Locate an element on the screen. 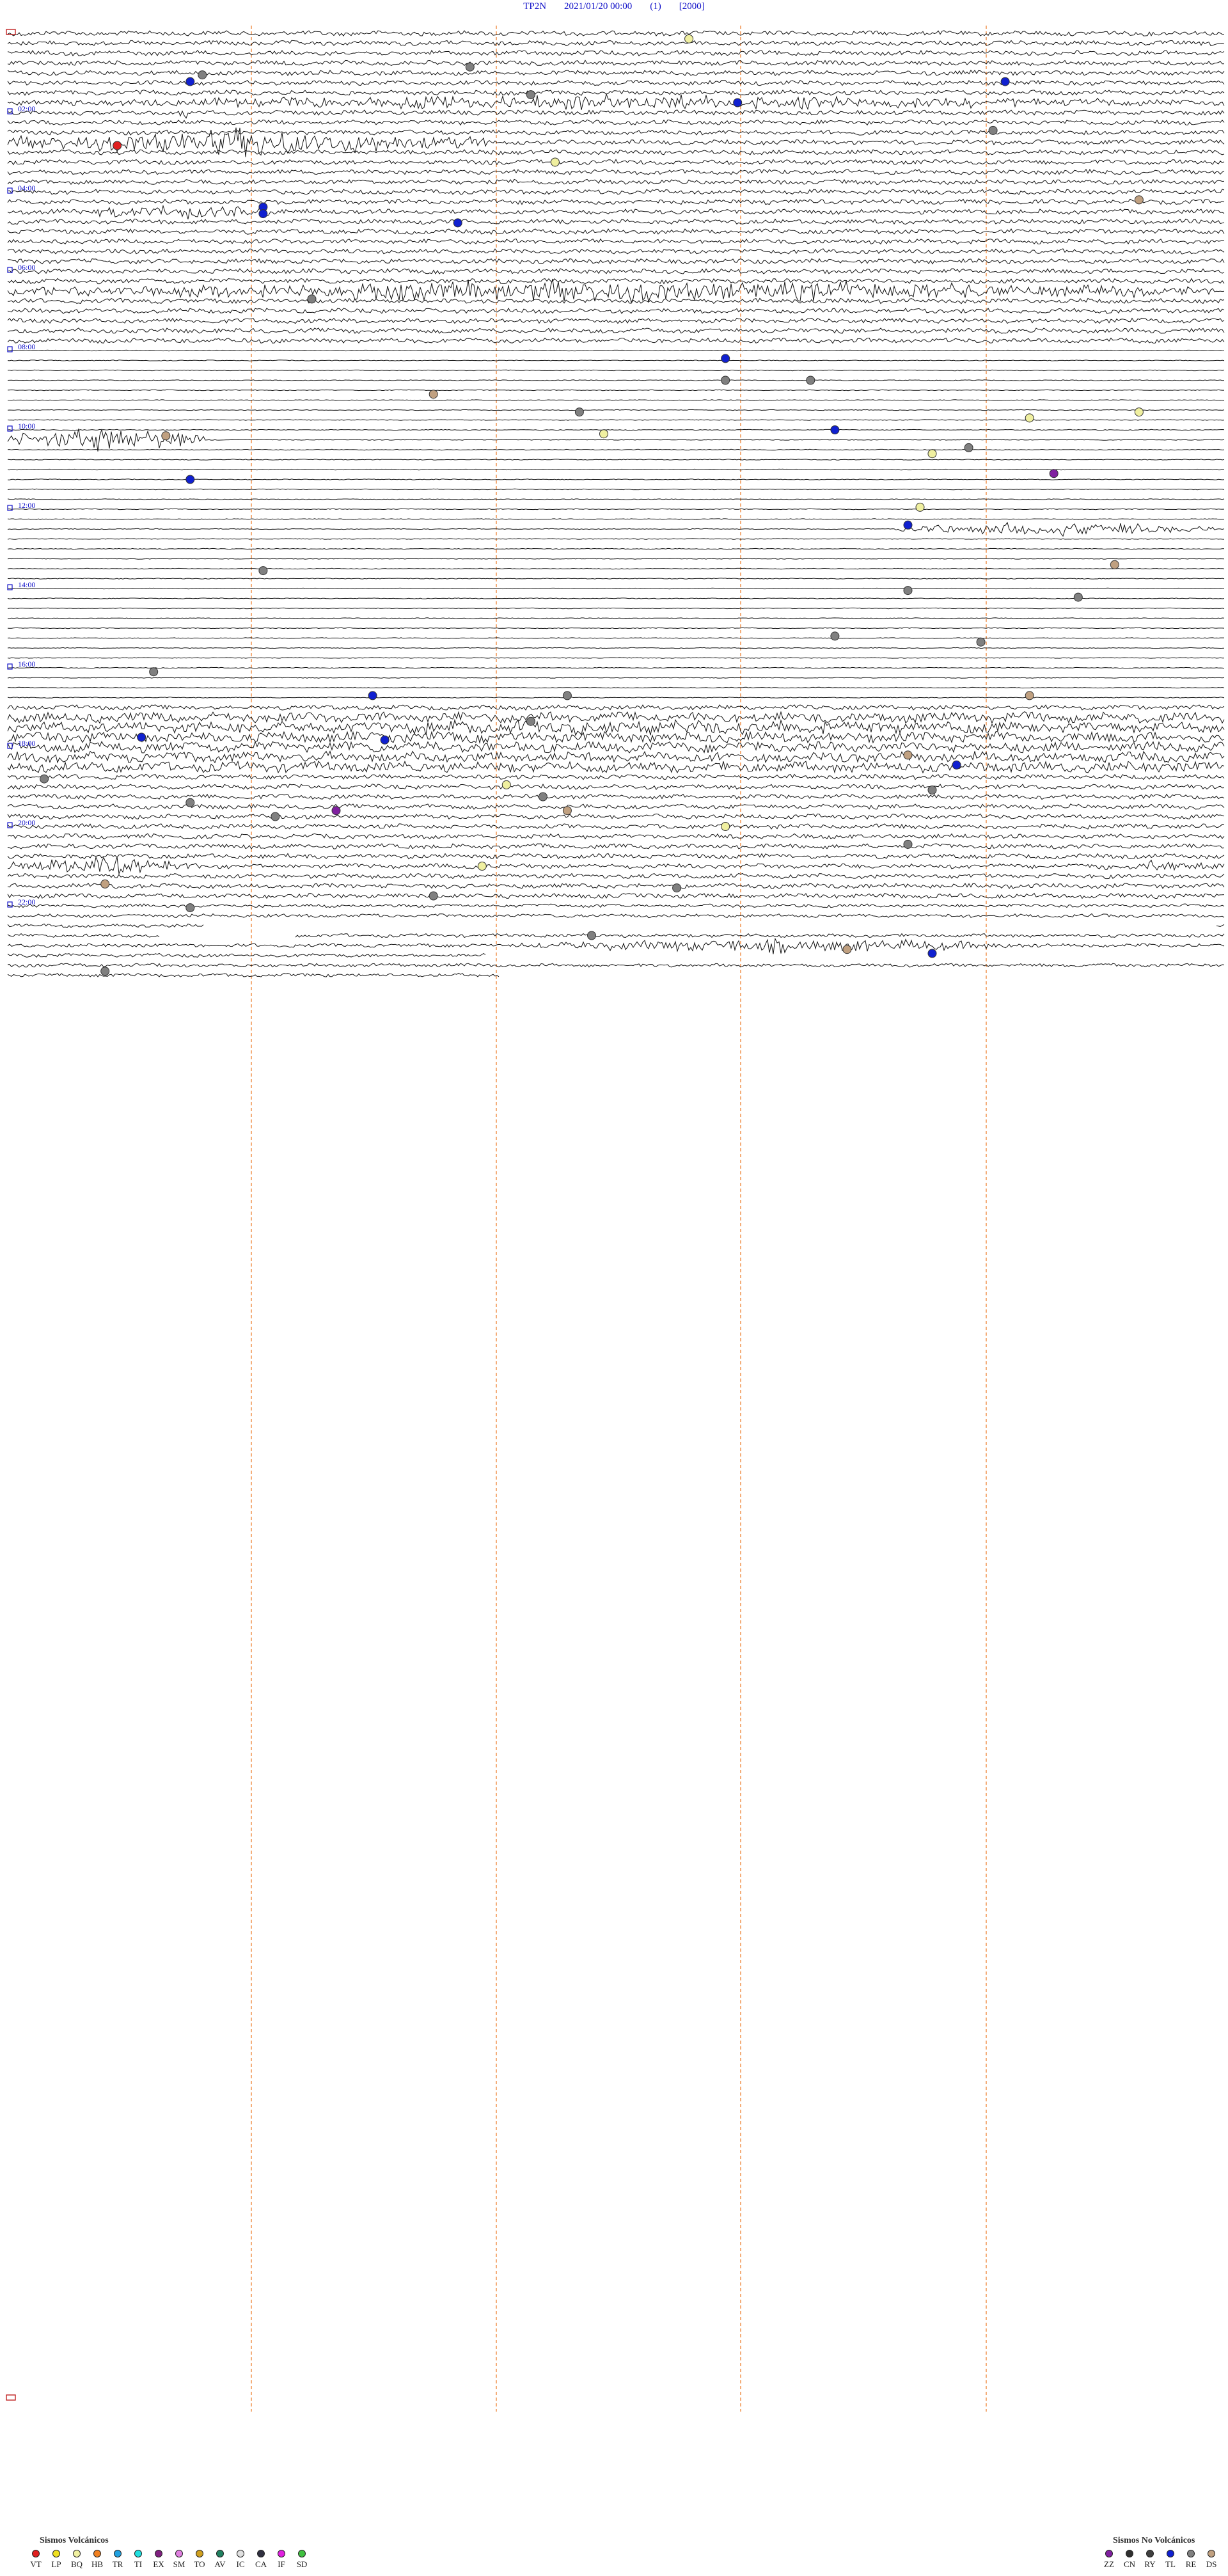 Image resolution: width=1228 pixels, height=2576 pixels. non-volcanic-legend: Sismos No Volcánicos ZZ CN RY TL RE DS is located at coordinates (1160, 2553).